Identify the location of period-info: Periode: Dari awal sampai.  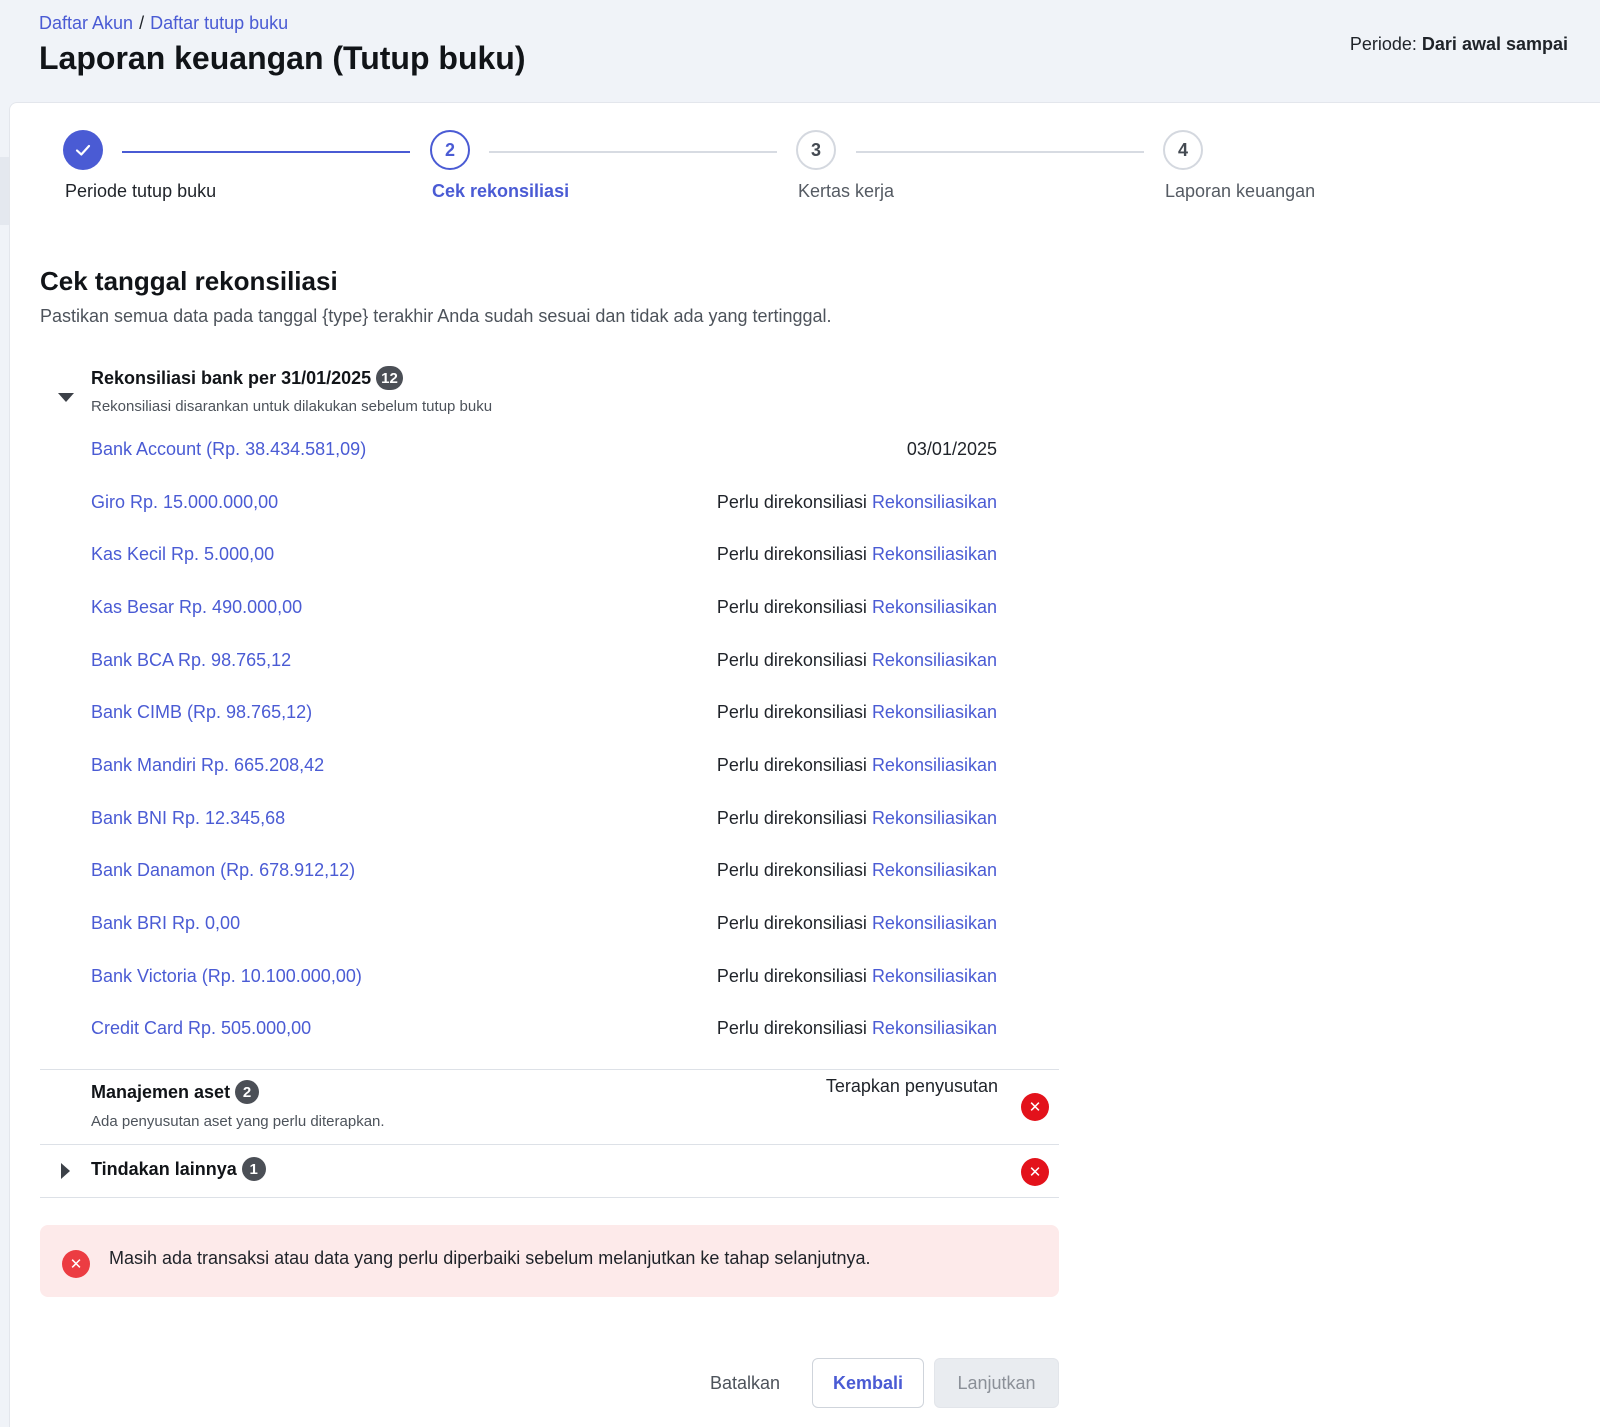
(1459, 44).